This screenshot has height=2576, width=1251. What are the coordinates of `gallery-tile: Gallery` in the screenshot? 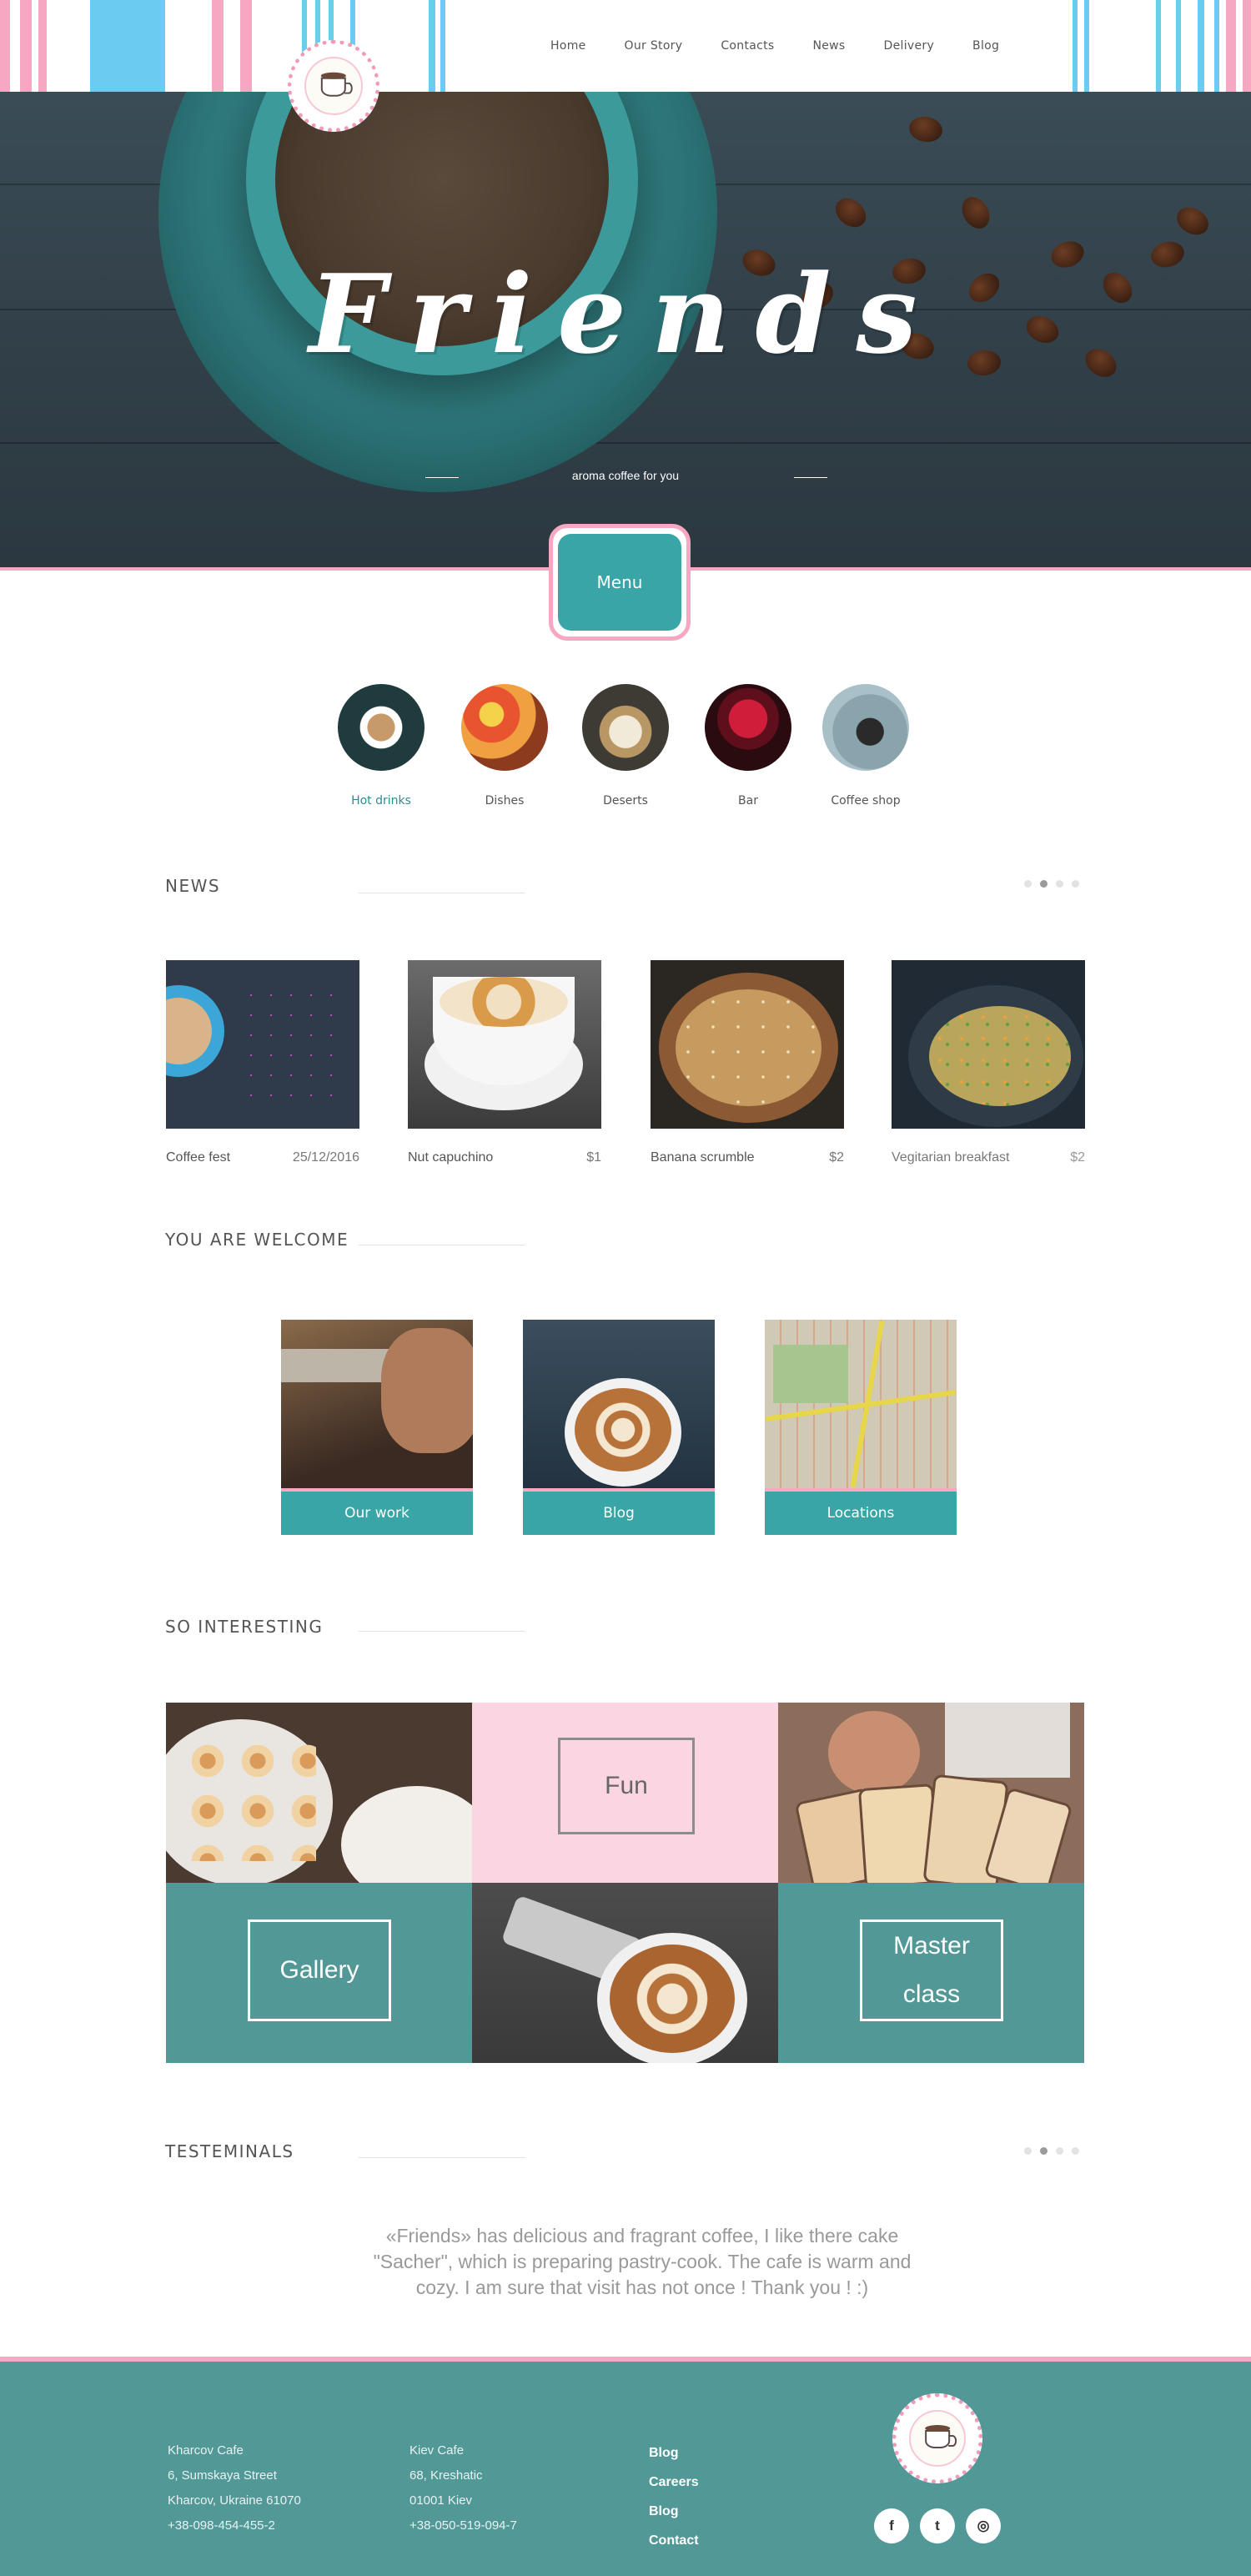 It's located at (319, 1973).